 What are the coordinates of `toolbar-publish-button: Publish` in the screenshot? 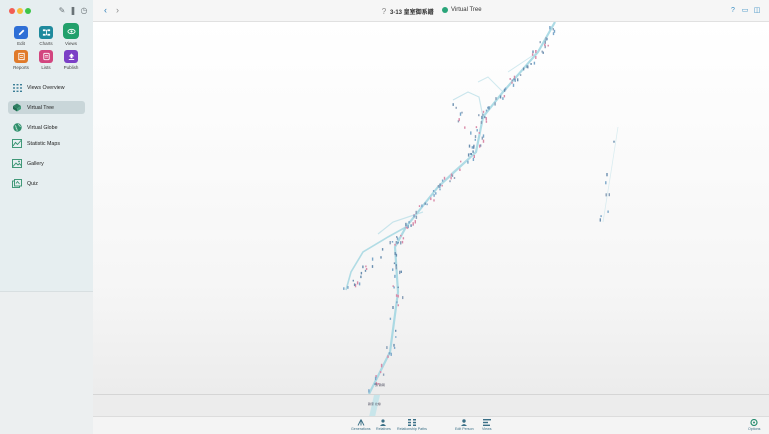 It's located at (71, 60).